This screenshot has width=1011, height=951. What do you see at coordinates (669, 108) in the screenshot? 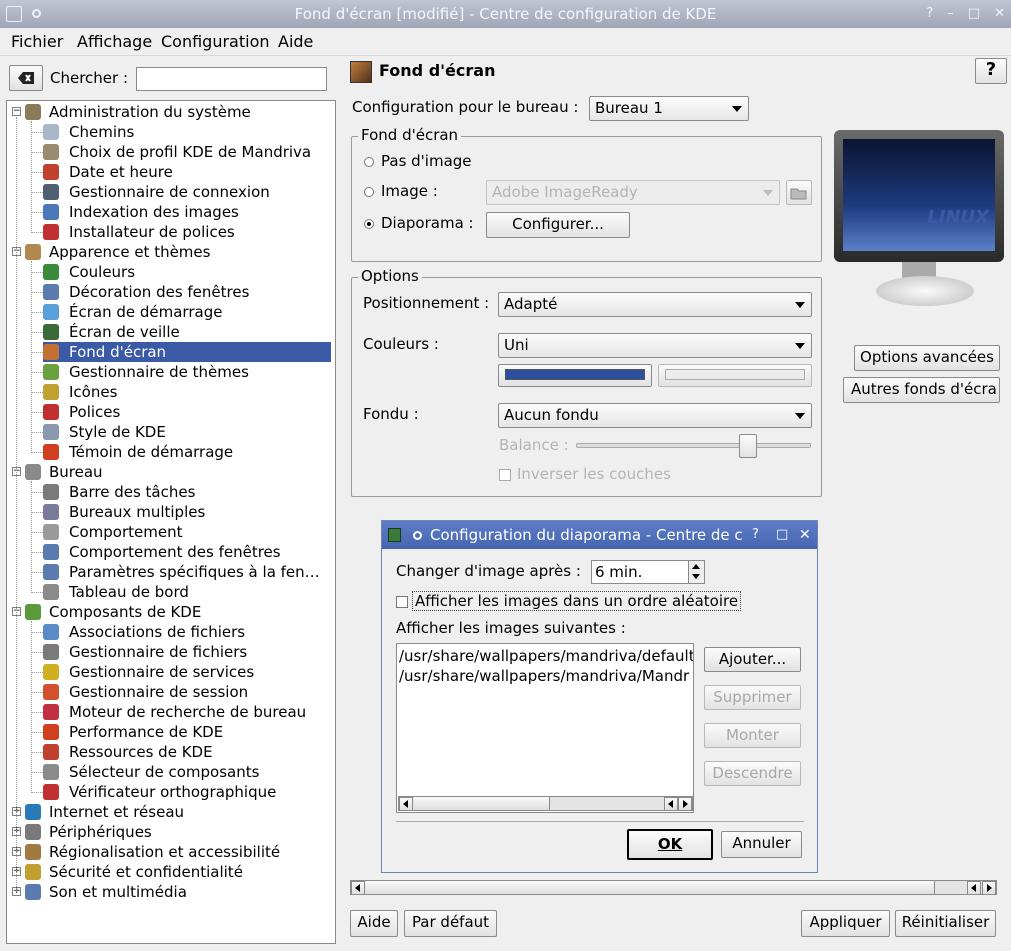
I see `desktop-select: Bureau 1` at bounding box center [669, 108].